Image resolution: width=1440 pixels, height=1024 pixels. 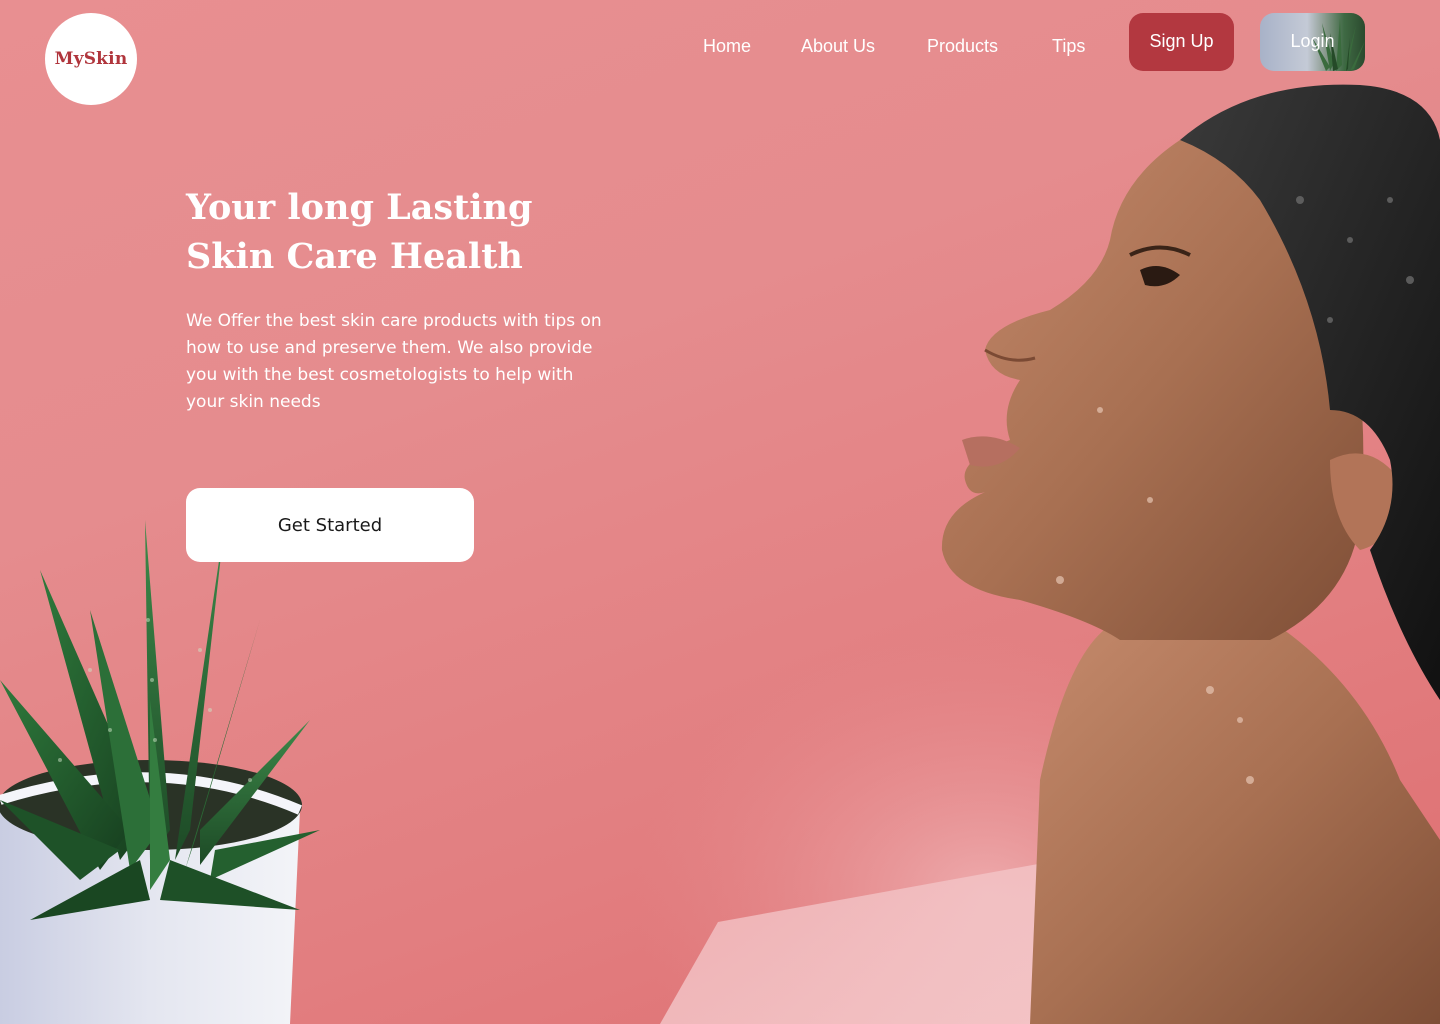 I want to click on hero-title-line1: Your long Lasting, so click(x=359, y=207).